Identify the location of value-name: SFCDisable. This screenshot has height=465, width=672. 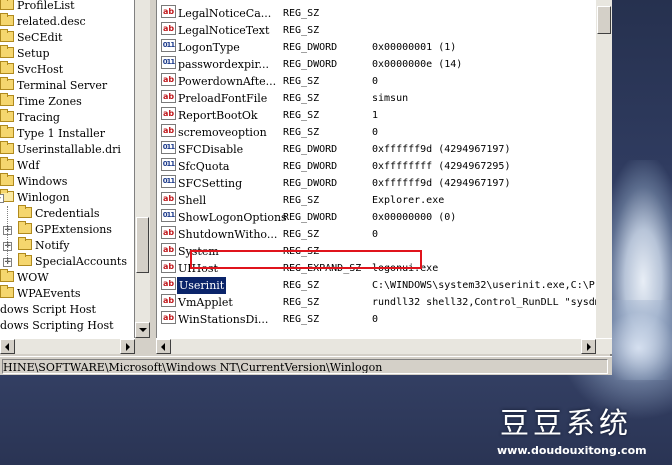
(211, 149).